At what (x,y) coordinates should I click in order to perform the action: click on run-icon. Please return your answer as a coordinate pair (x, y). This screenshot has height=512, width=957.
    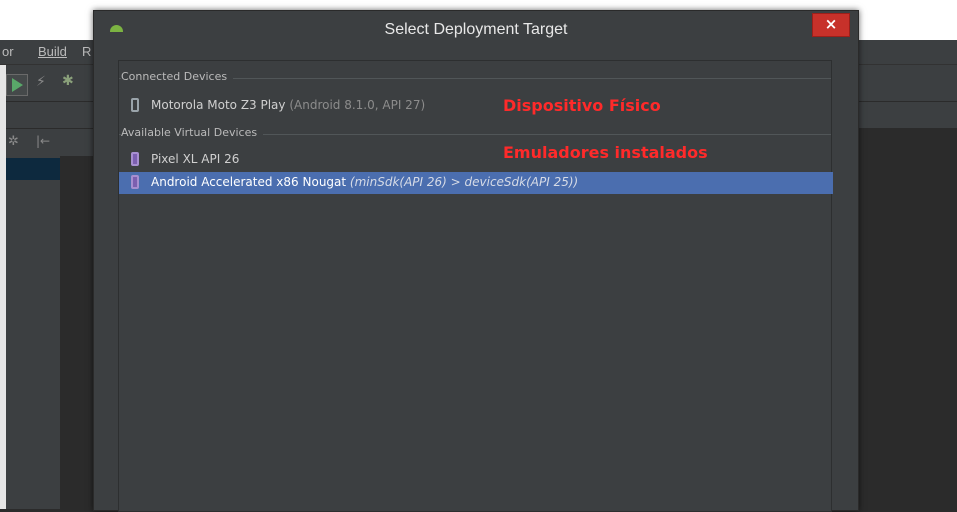
    Looking at the image, I should click on (17, 85).